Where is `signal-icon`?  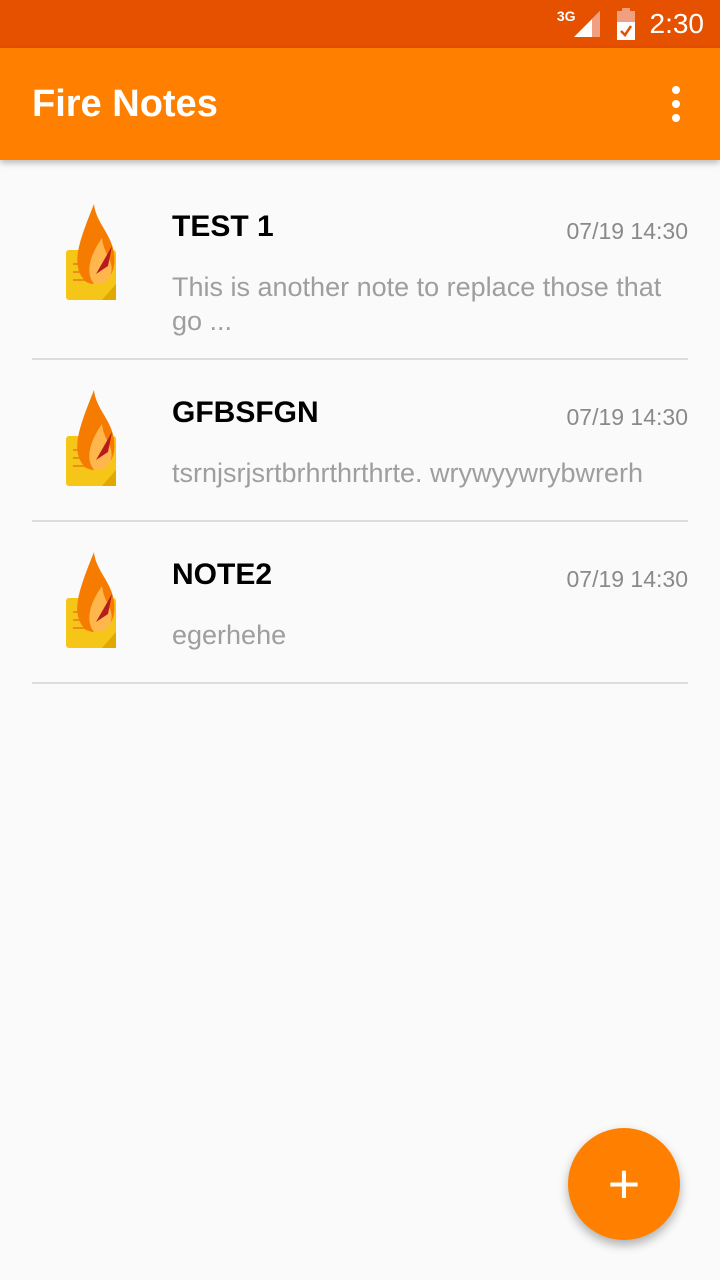 signal-icon is located at coordinates (586, 24).